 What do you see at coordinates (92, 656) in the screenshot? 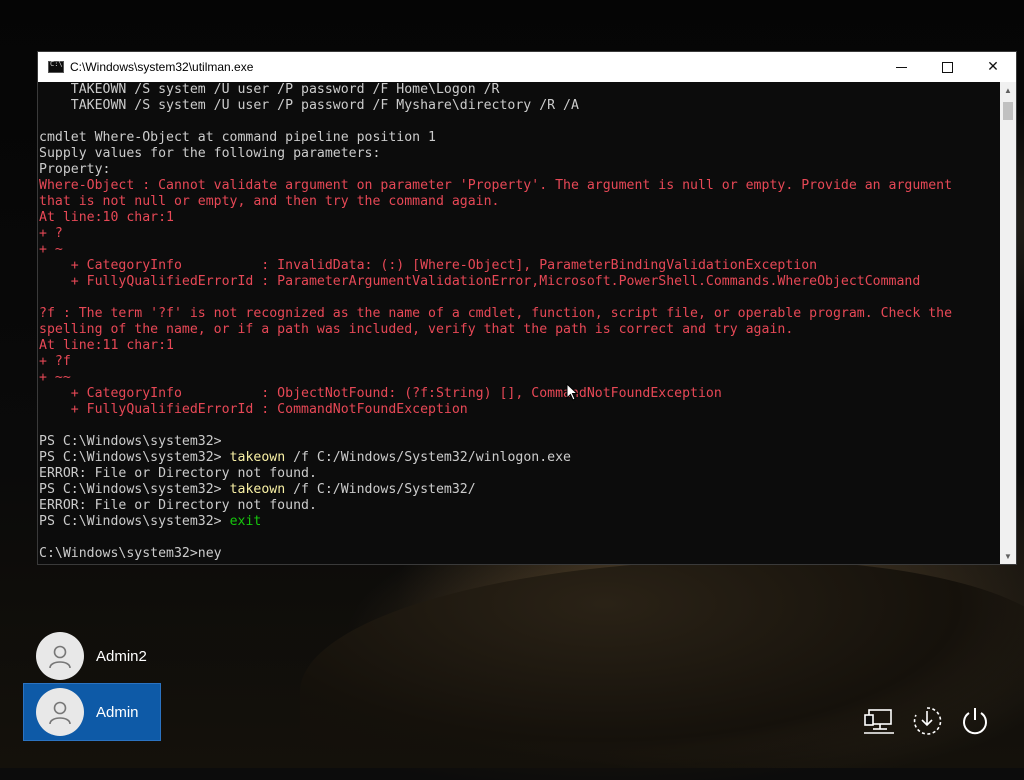
I see `user-tile-admin2: Admin2` at bounding box center [92, 656].